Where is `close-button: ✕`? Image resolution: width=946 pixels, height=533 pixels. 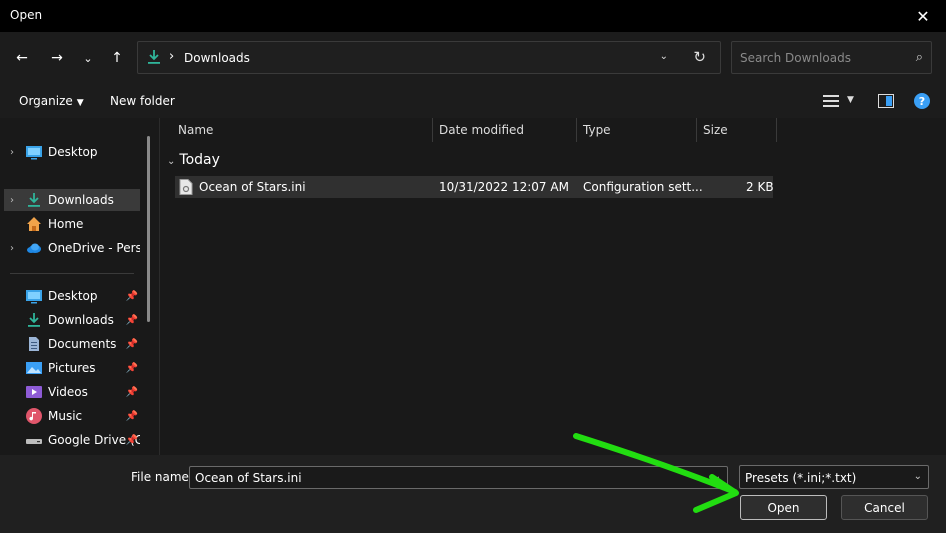
close-button: ✕ is located at coordinates (923, 16).